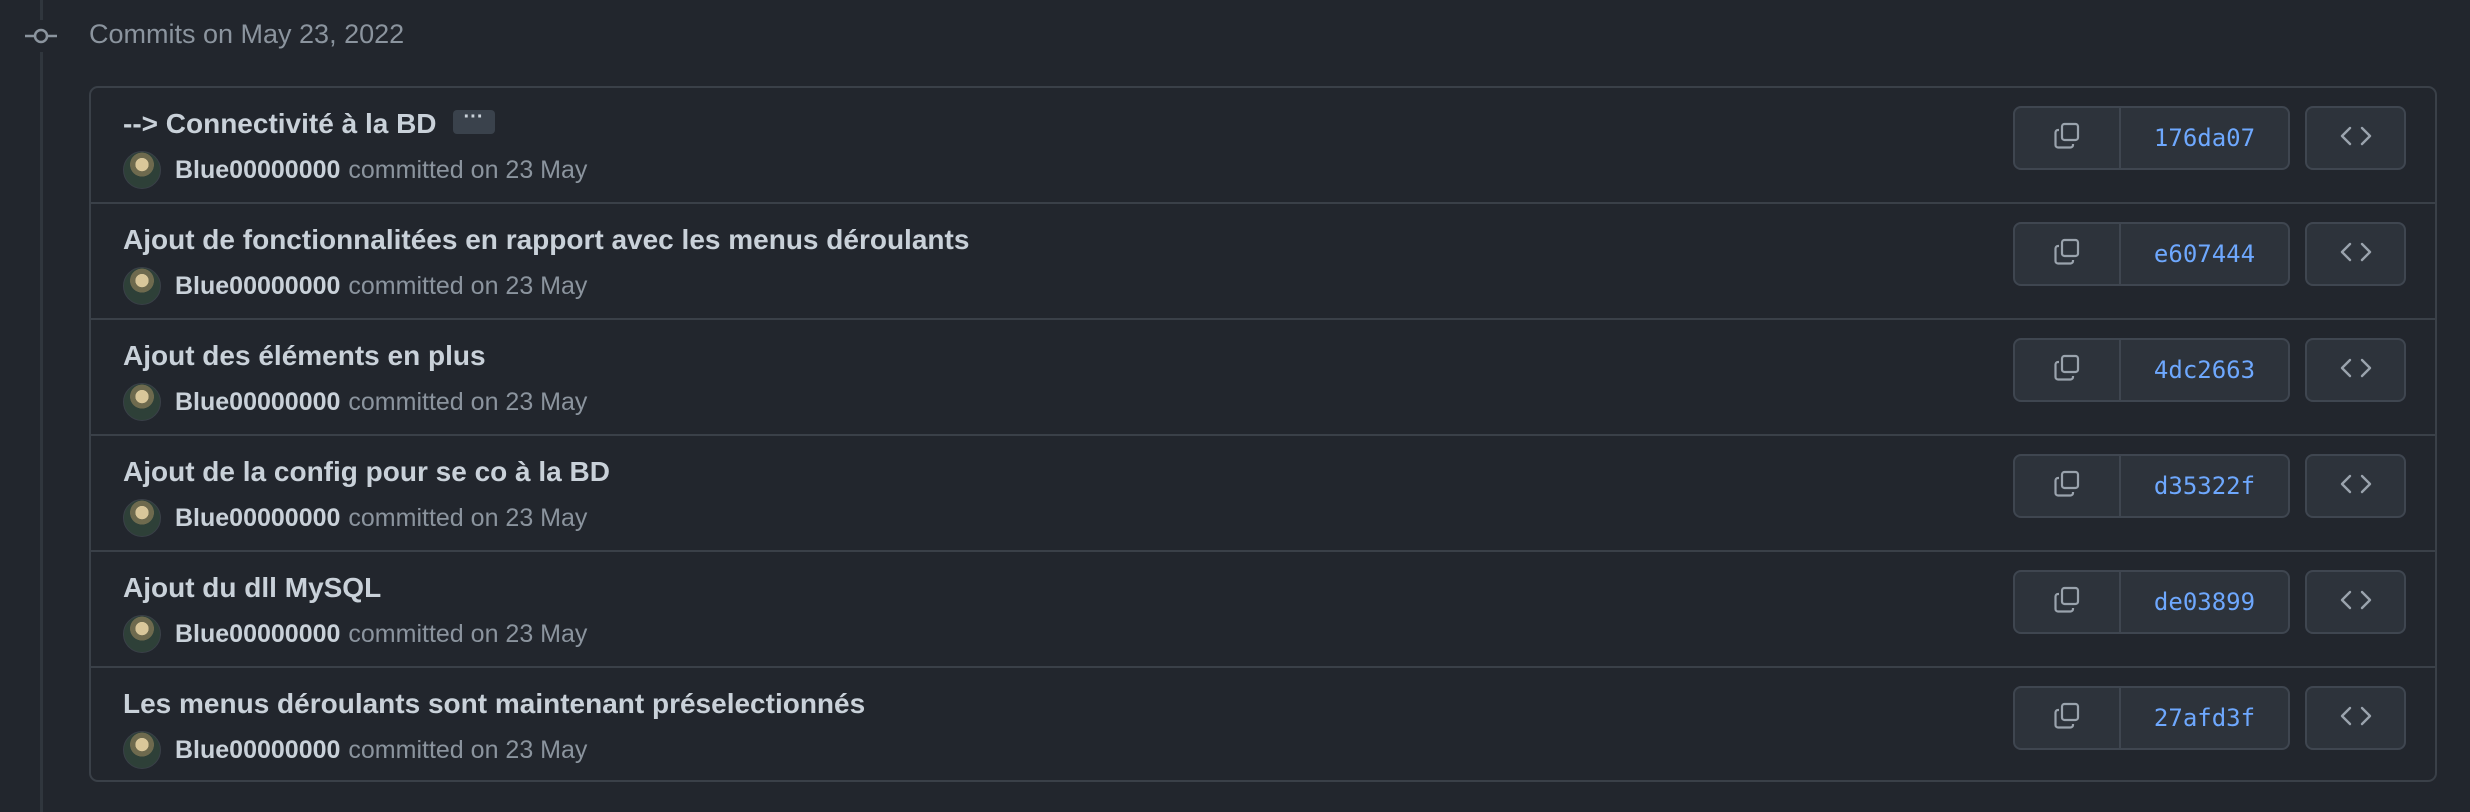 The image size is (2470, 812). I want to click on sha-button-group: e607444, so click(2151, 254).